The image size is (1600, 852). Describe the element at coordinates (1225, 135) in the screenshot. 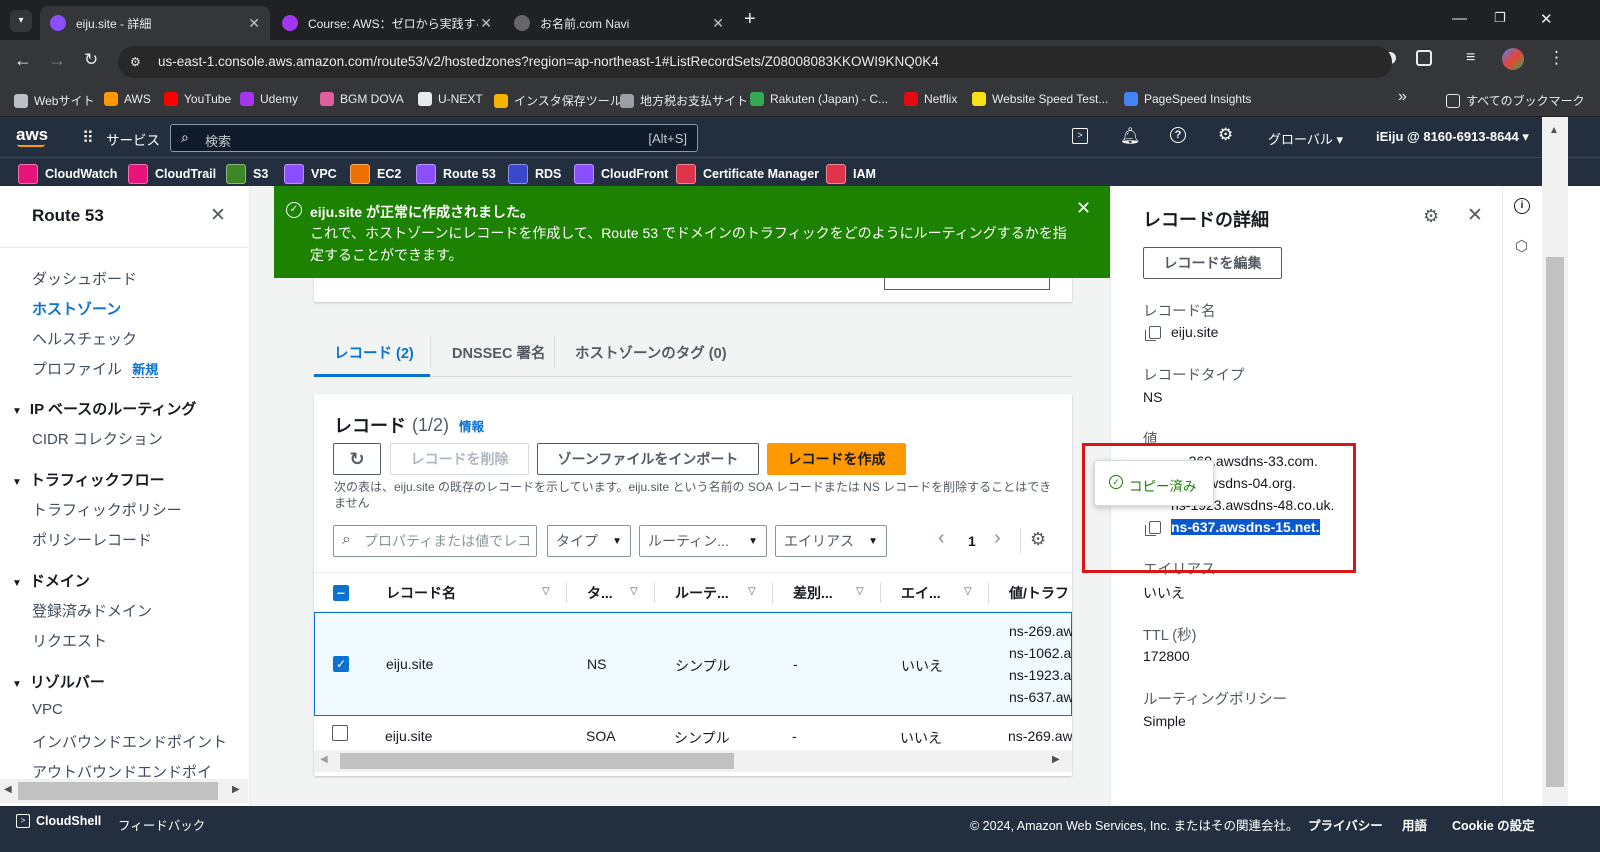

I see `settings-gear-icon: ⚙` at that location.